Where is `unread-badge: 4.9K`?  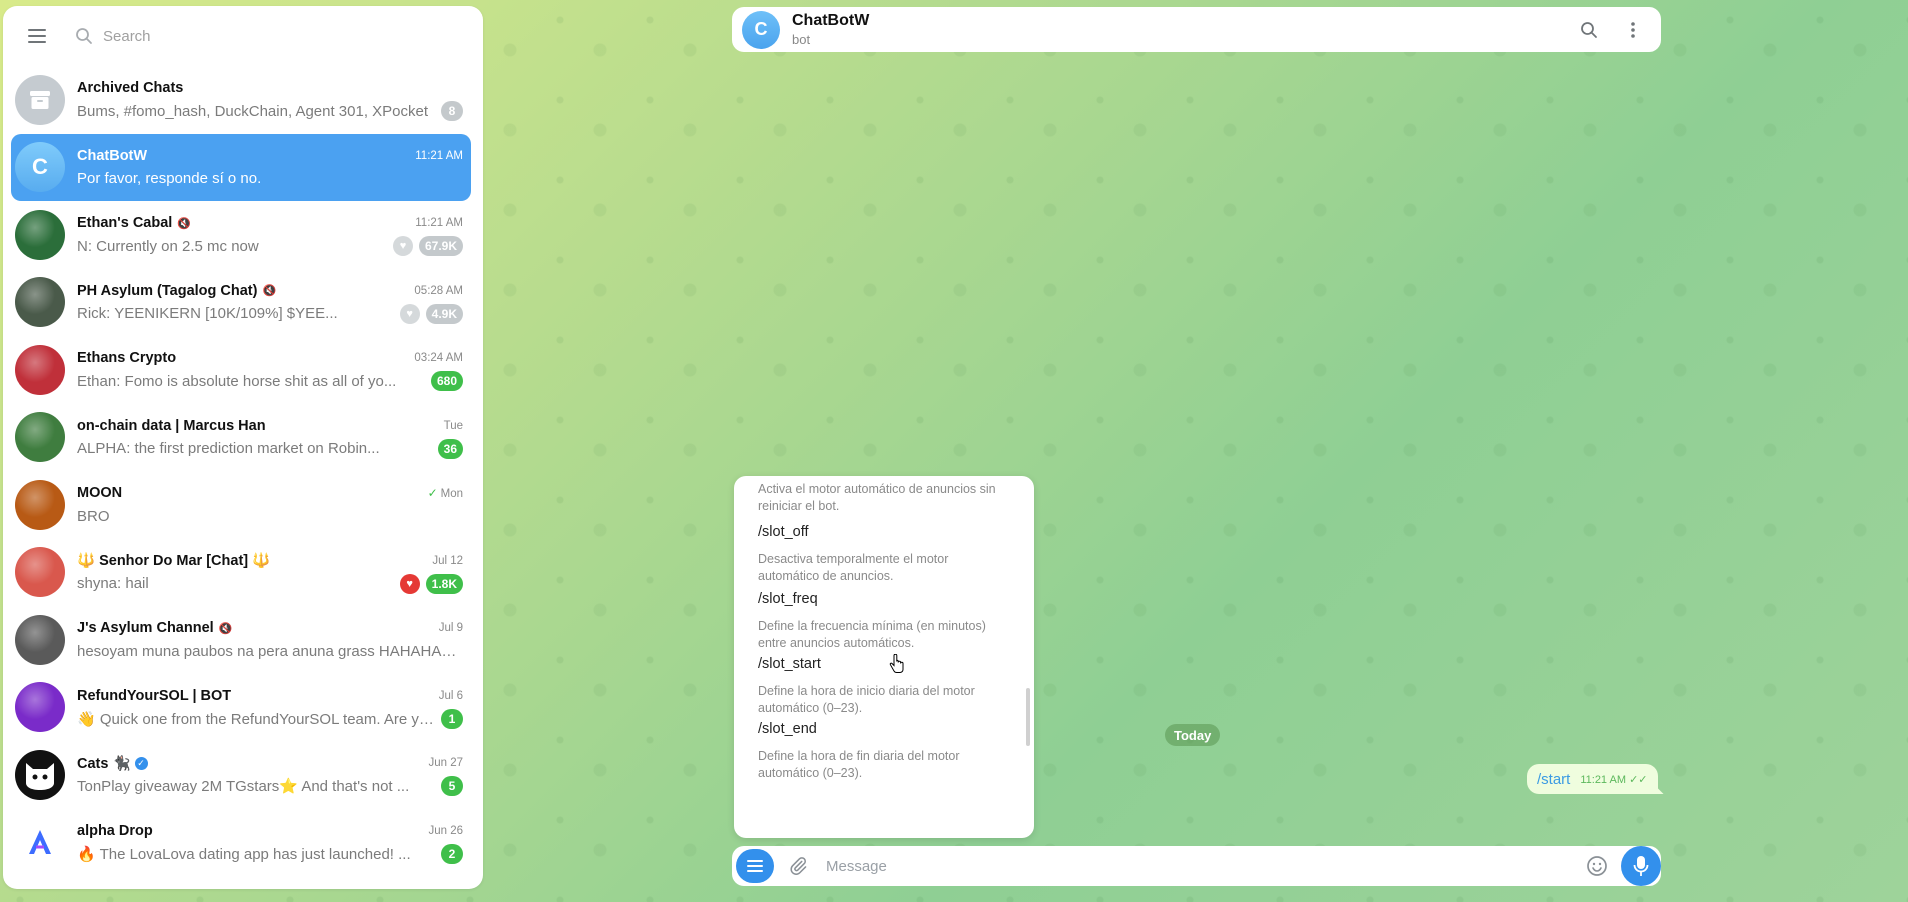 unread-badge: 4.9K is located at coordinates (444, 313).